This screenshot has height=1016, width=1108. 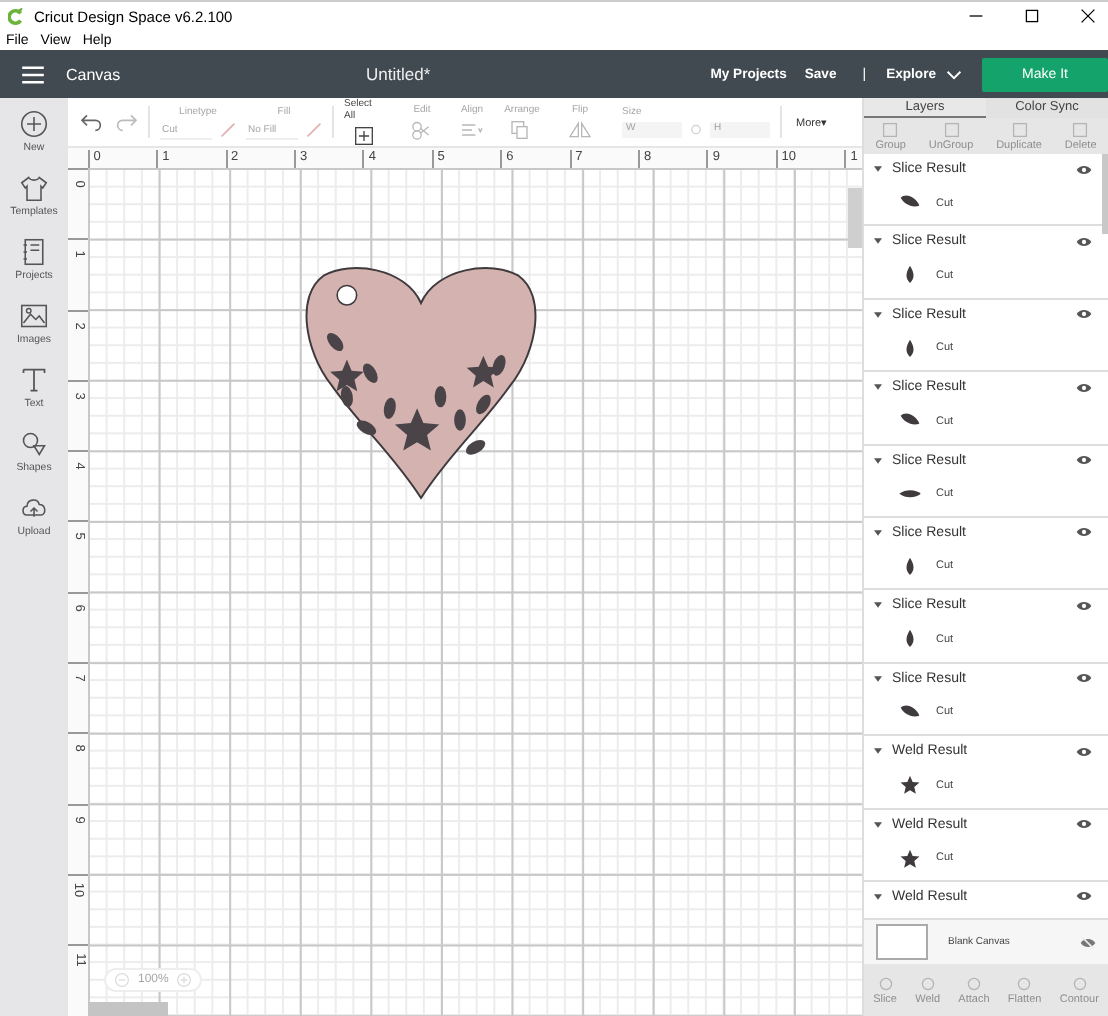 What do you see at coordinates (34, 252) in the screenshot?
I see `book-icon` at bounding box center [34, 252].